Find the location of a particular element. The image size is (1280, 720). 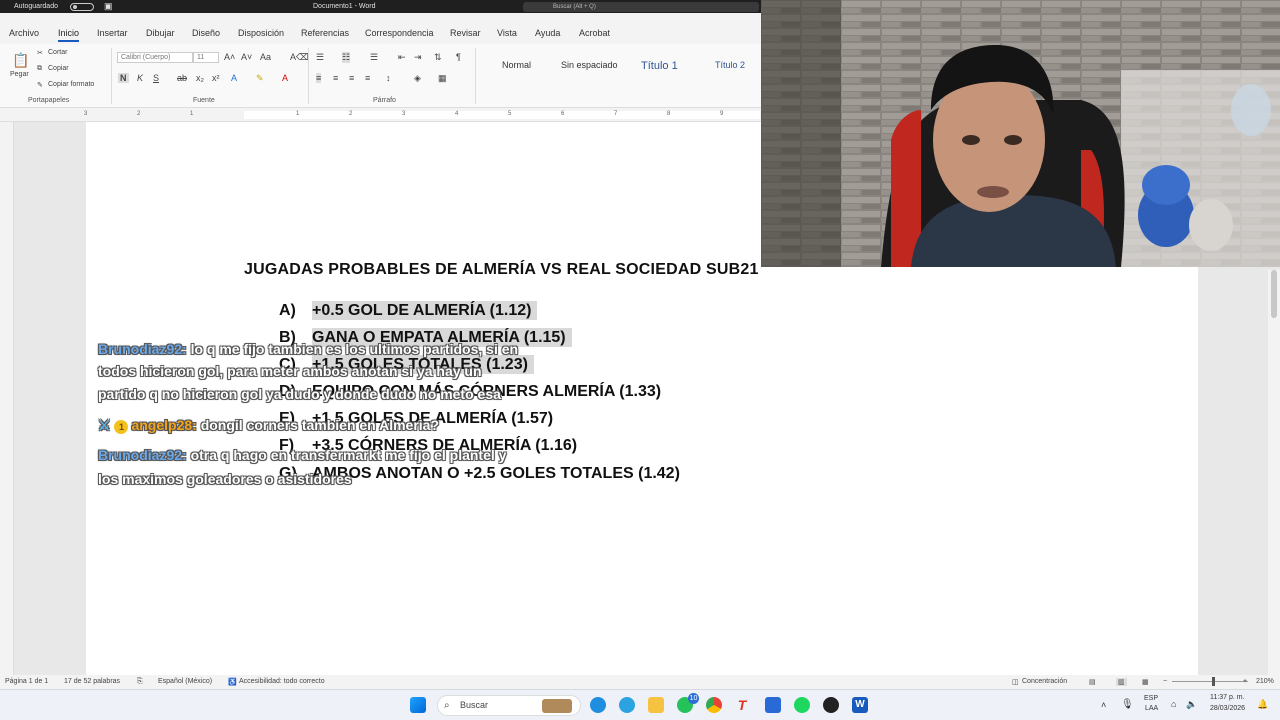

print-layout-icon: ▥ is located at coordinates (1121, 682).